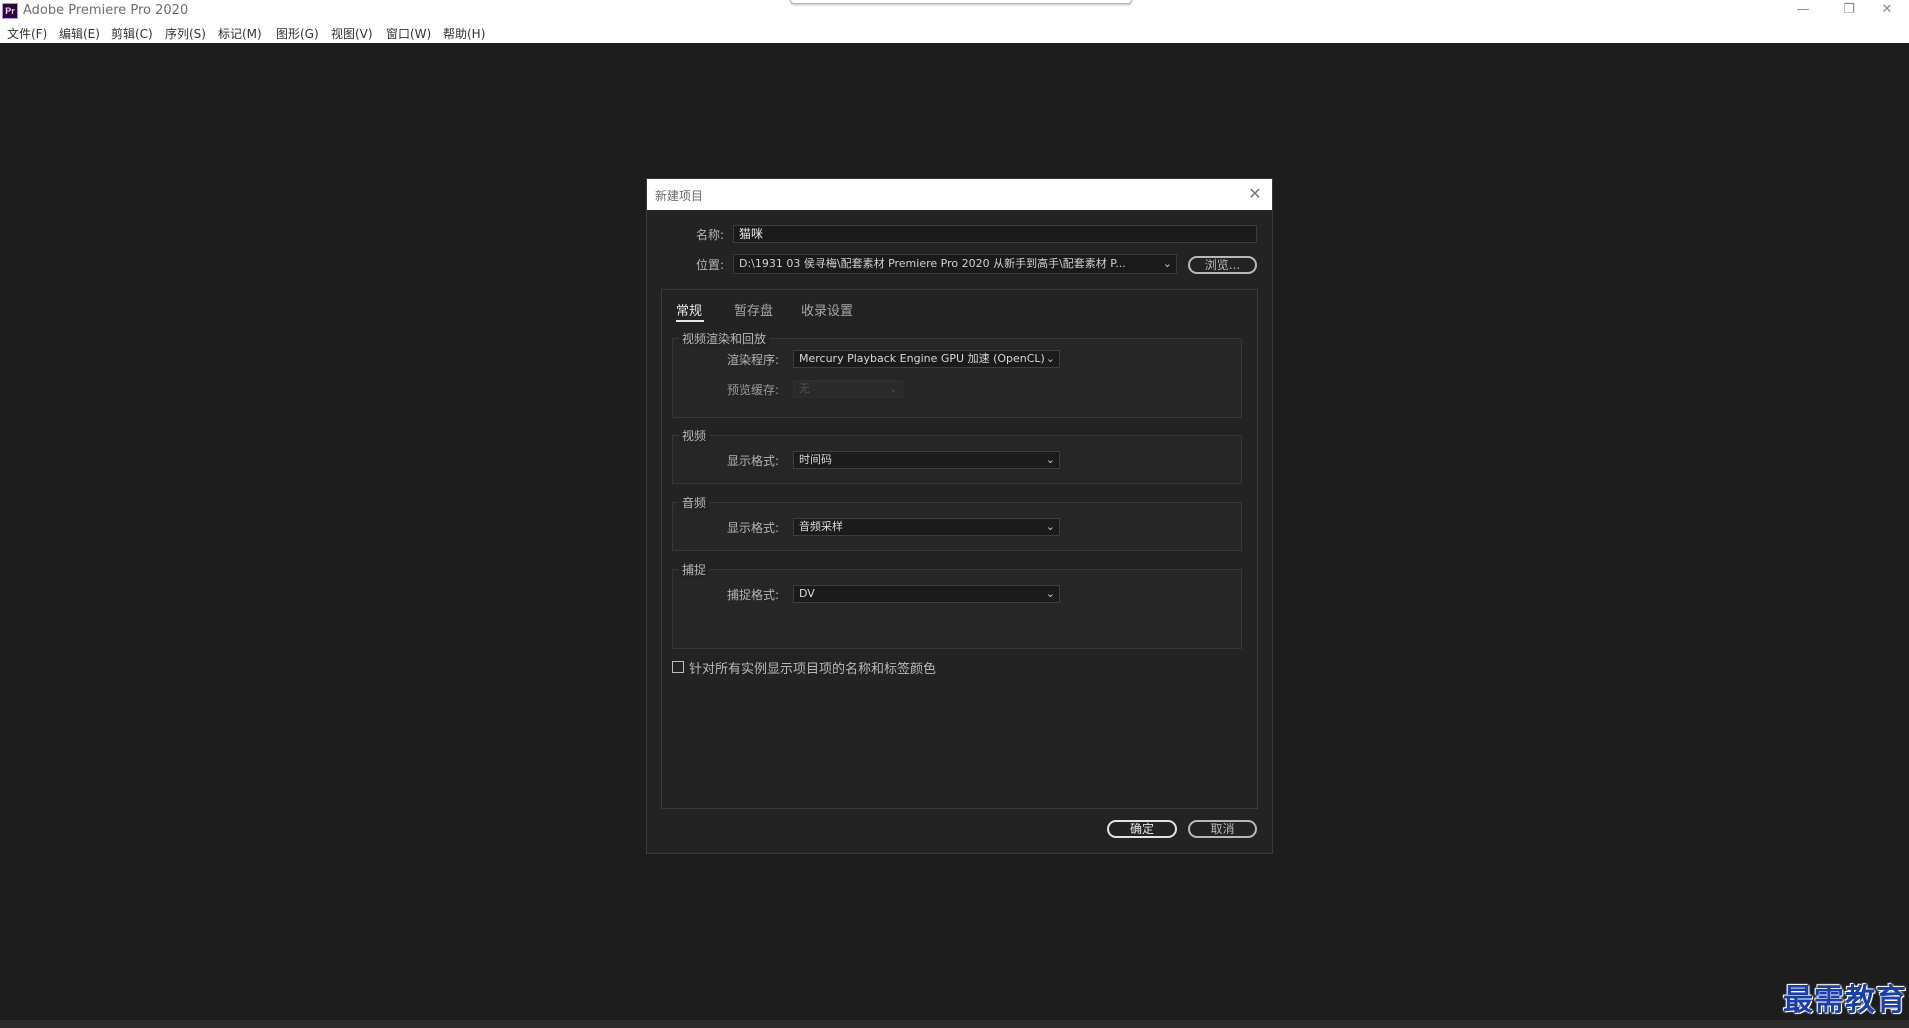  What do you see at coordinates (1886, 11) in the screenshot?
I see `close-window-icon: ✕` at bounding box center [1886, 11].